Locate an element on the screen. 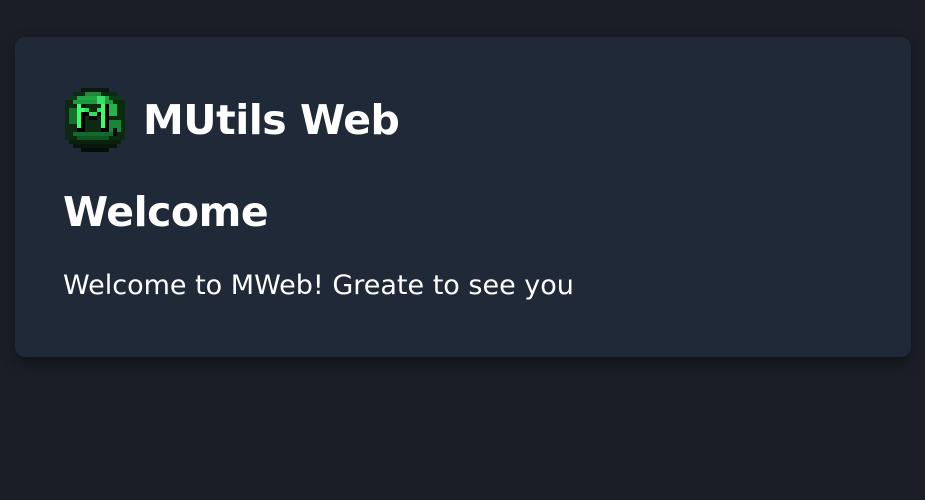 This screenshot has width=925, height=500. welcome-heading: Welcome is located at coordinates (166, 212).